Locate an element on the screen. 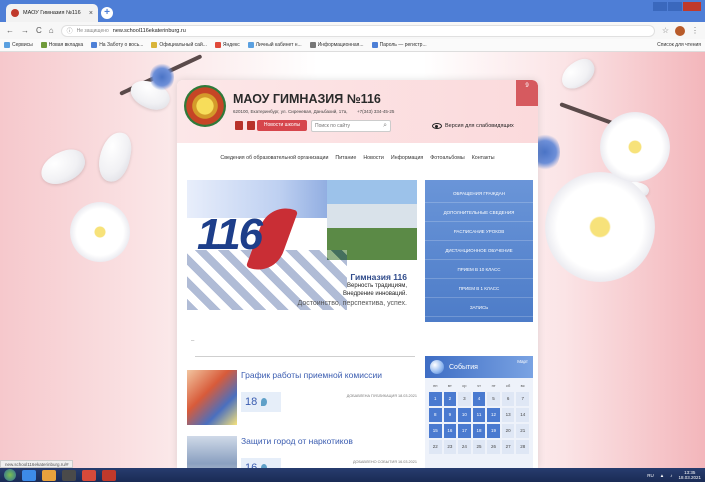 The width and height of the screenshot is (705, 482). calendar-day: 4 is located at coordinates (479, 399).